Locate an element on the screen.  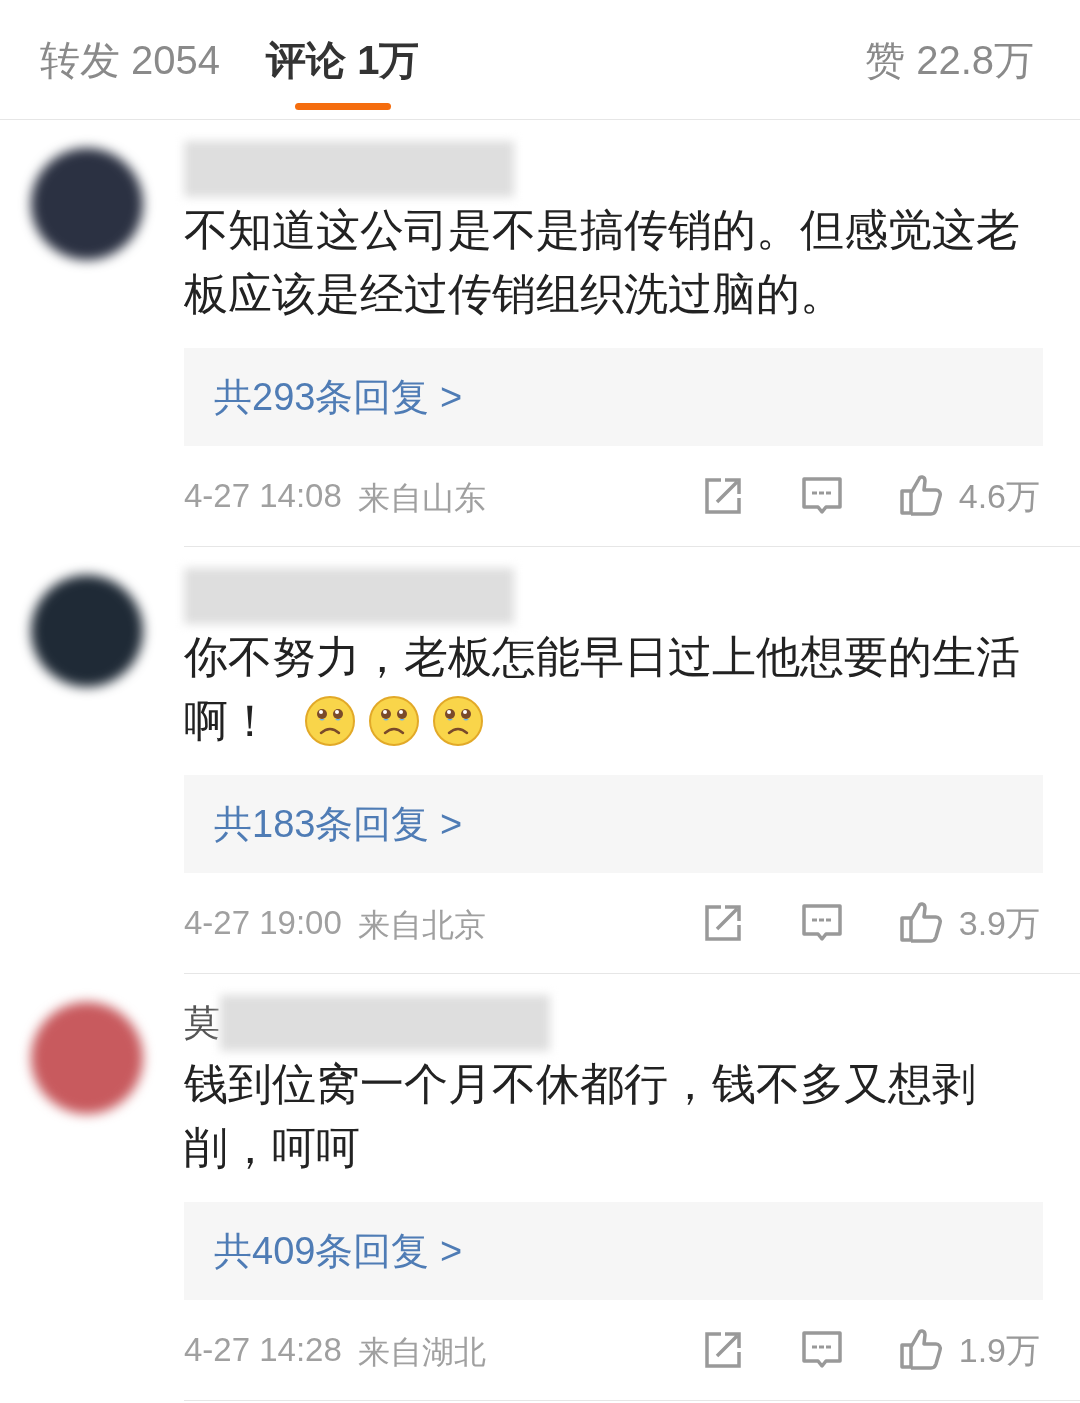
location: 来自山东 is located at coordinates (421, 498).